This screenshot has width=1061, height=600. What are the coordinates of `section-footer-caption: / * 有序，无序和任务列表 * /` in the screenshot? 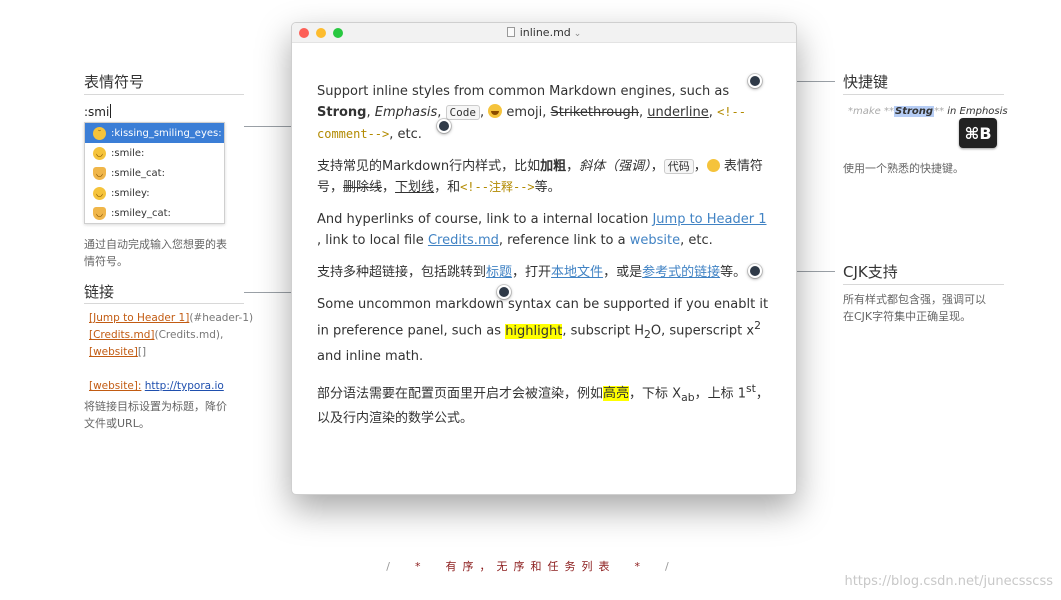 It's located at (530, 566).